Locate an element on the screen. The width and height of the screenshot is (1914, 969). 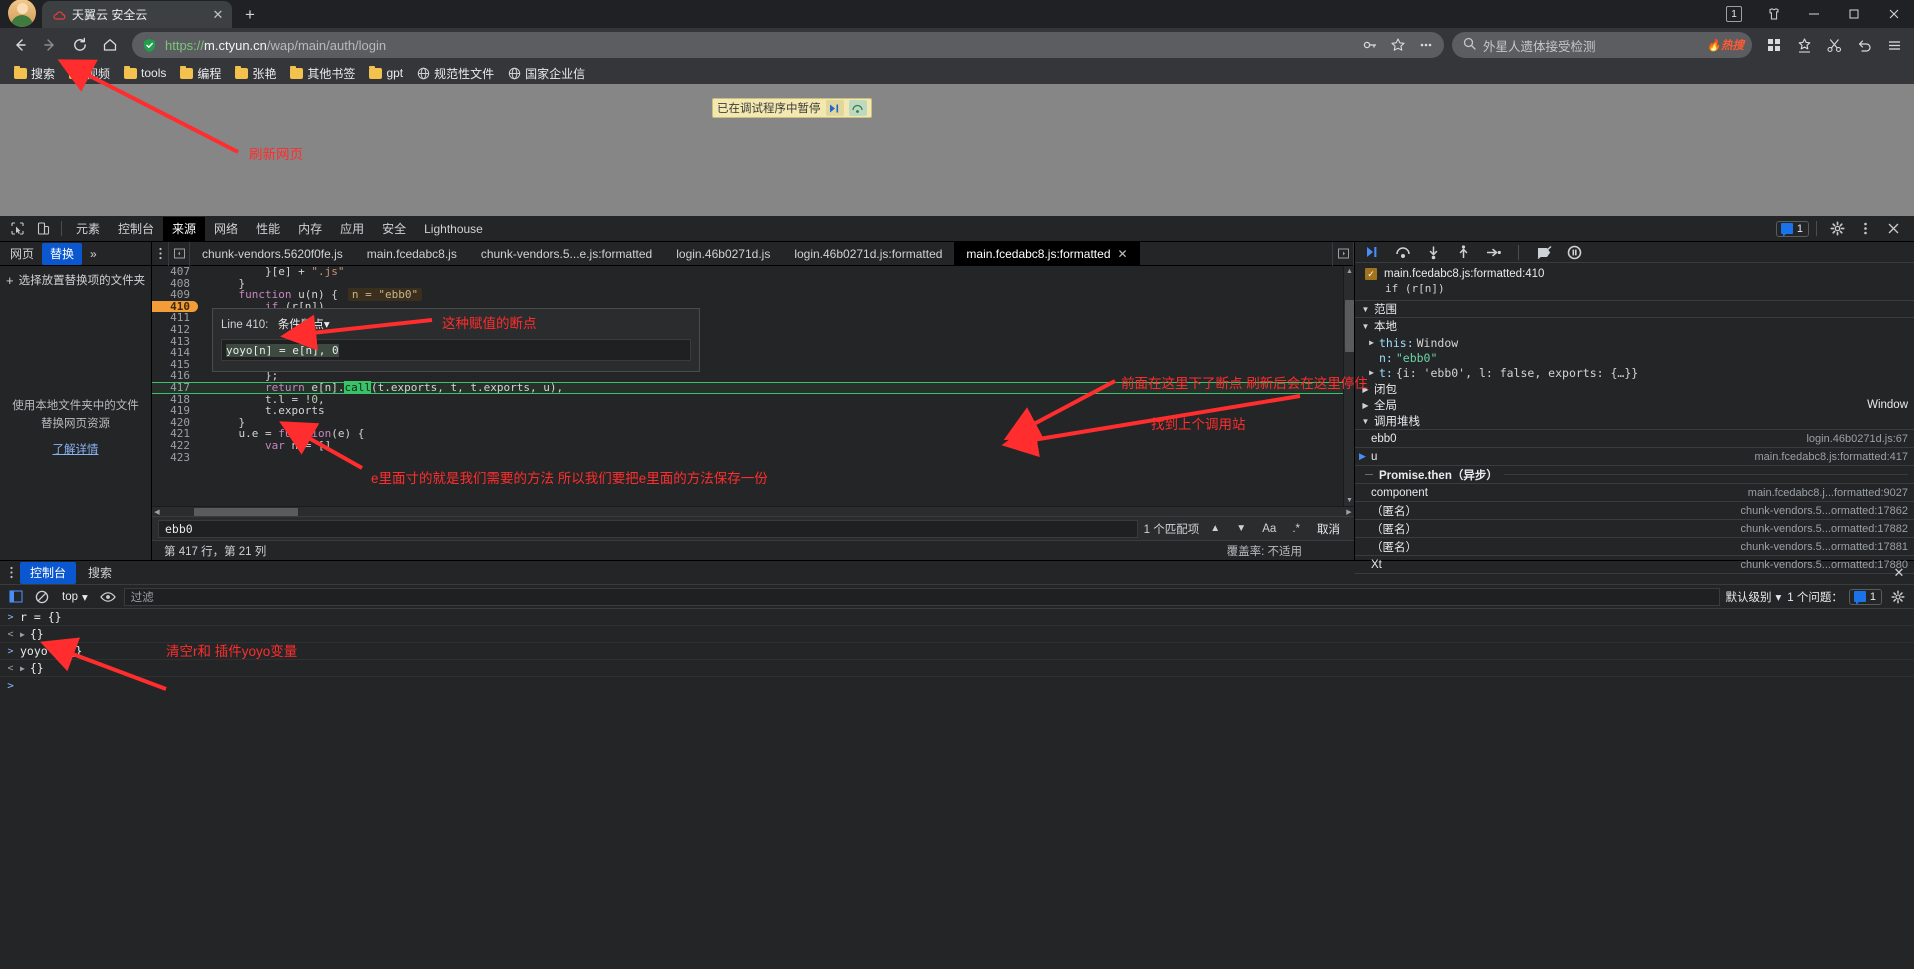
browser-menu-icon is located at coordinates (1894, 45).